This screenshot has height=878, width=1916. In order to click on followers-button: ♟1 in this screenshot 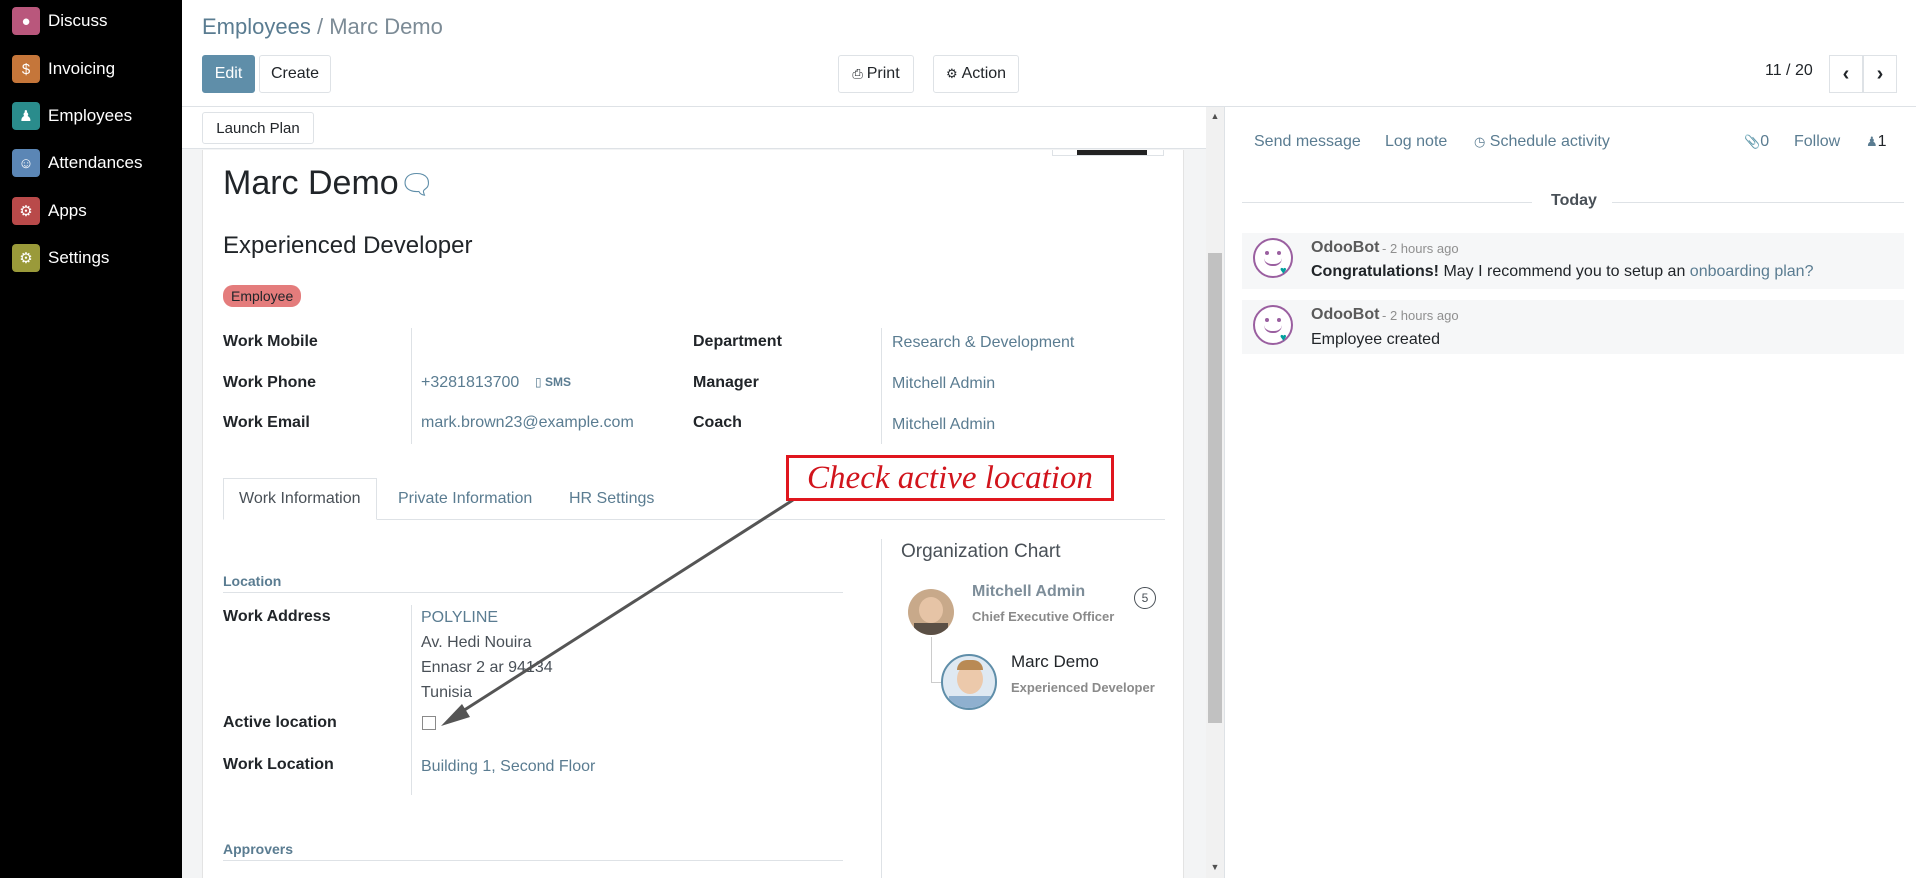, I will do `click(1876, 142)`.